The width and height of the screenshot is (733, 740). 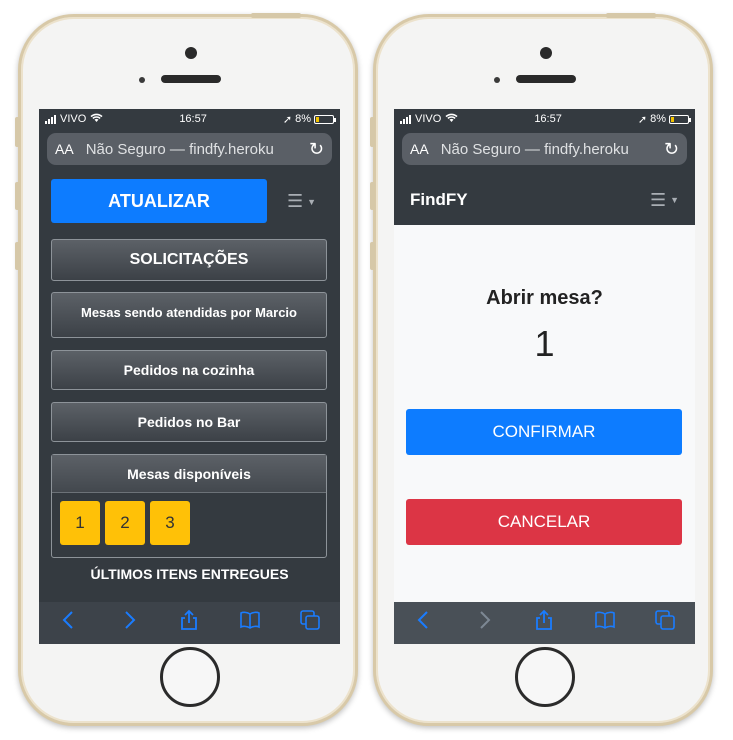 What do you see at coordinates (170, 523) in the screenshot?
I see `table-button-3: 3` at bounding box center [170, 523].